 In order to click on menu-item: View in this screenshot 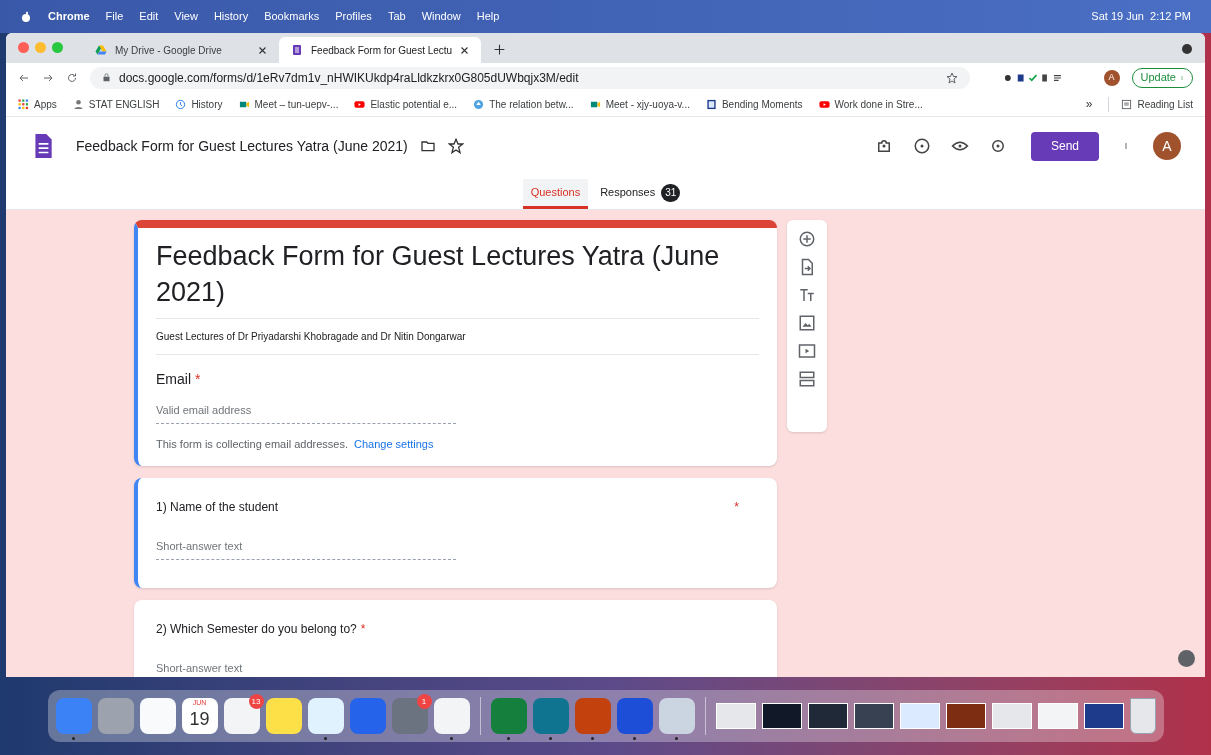, I will do `click(186, 16)`.